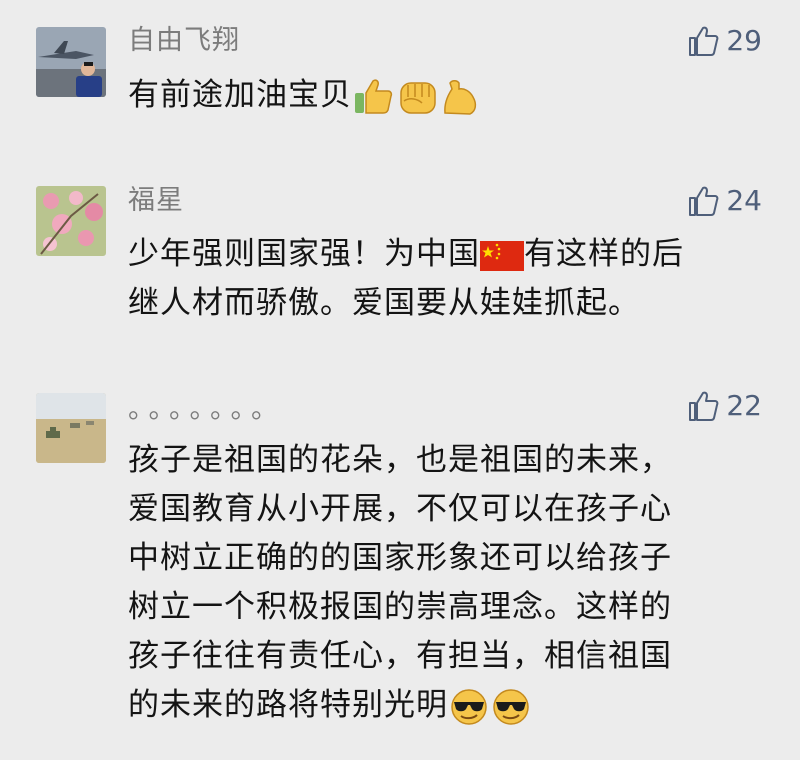  I want to click on username: 。。。。。。。, so click(206, 410).